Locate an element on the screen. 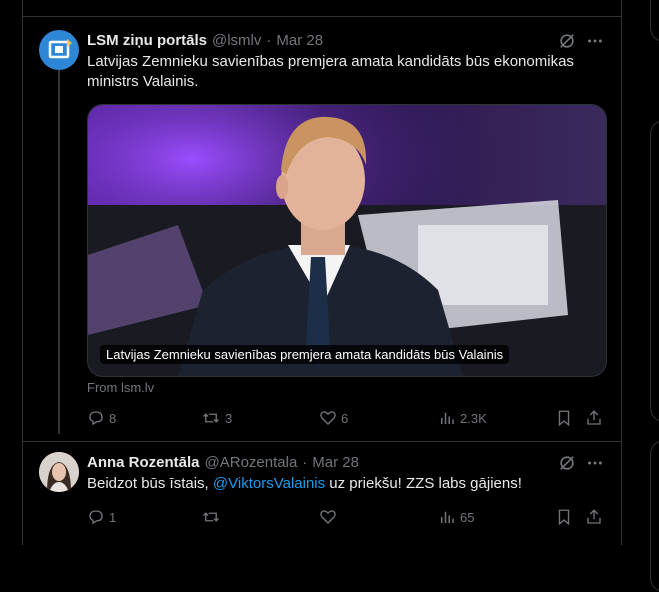 This screenshot has height=592, width=659. repost-button: 3 is located at coordinates (216, 418).